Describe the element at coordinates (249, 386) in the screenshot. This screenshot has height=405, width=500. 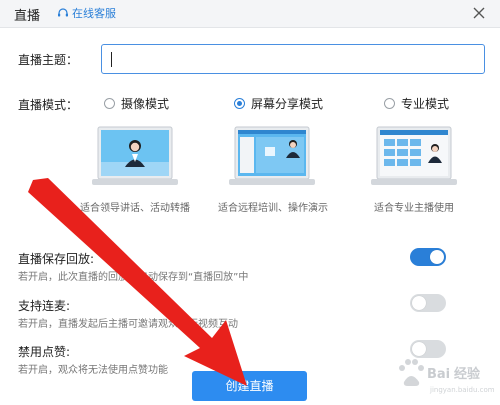
I see `create-live-button: 创建直播` at that location.